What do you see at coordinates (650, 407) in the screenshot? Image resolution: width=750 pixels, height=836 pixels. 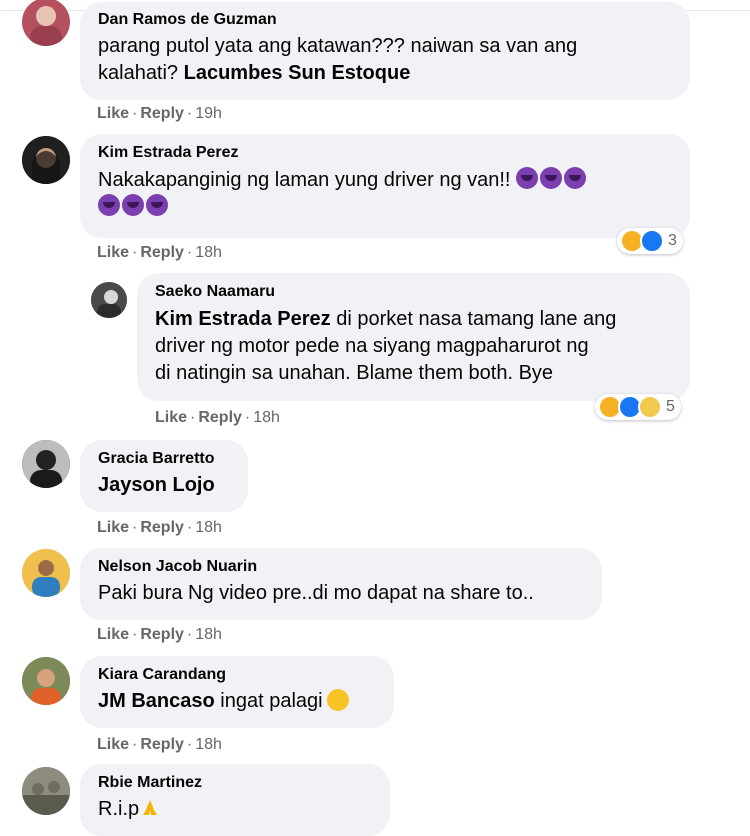 I see `care-reaction-icon` at bounding box center [650, 407].